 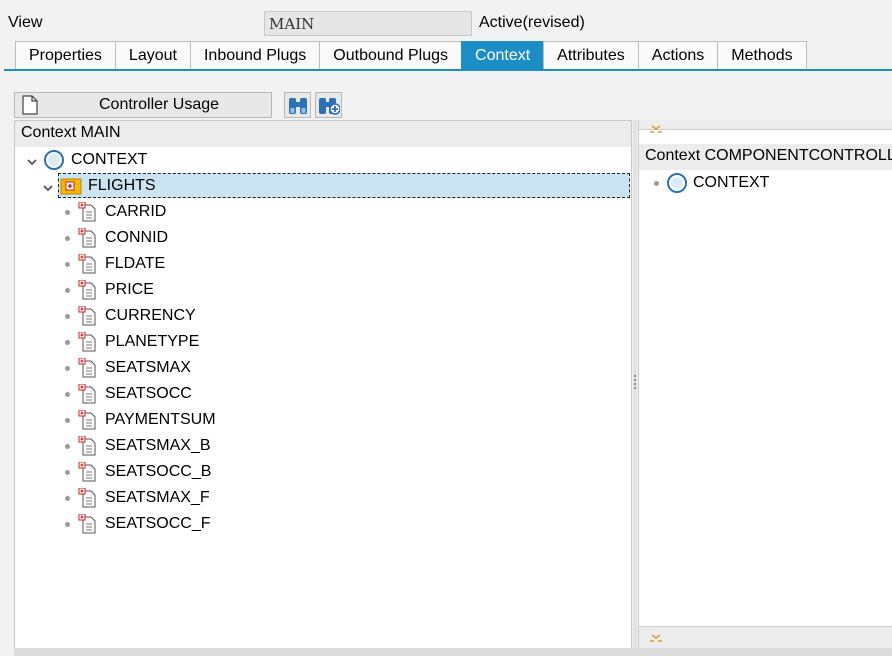 I want to click on tree-attribute-row: PAYMENTSUM, so click(x=315, y=420).